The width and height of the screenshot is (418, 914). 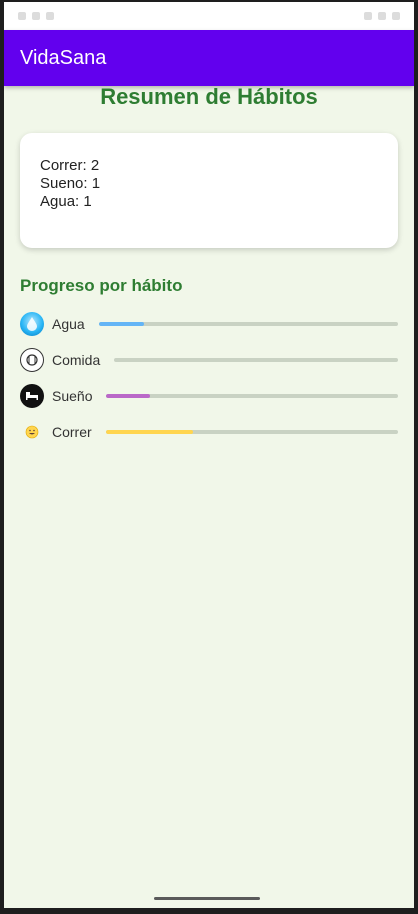 I want to click on food-icon, so click(x=32, y=360).